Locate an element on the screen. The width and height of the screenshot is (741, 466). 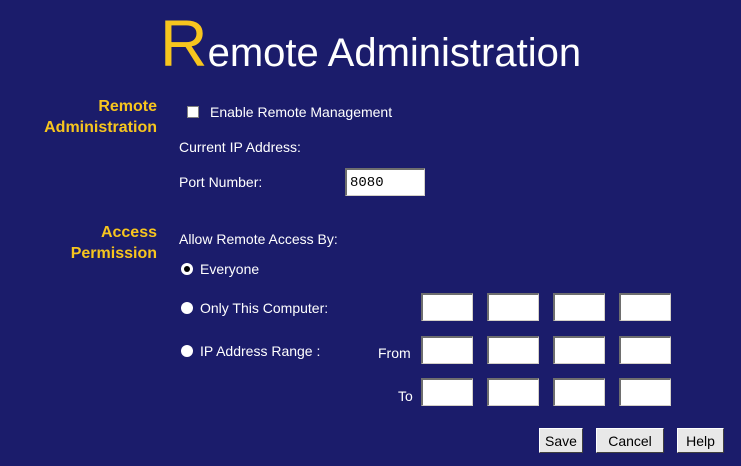
page-title-initial: R is located at coordinates (183, 43).